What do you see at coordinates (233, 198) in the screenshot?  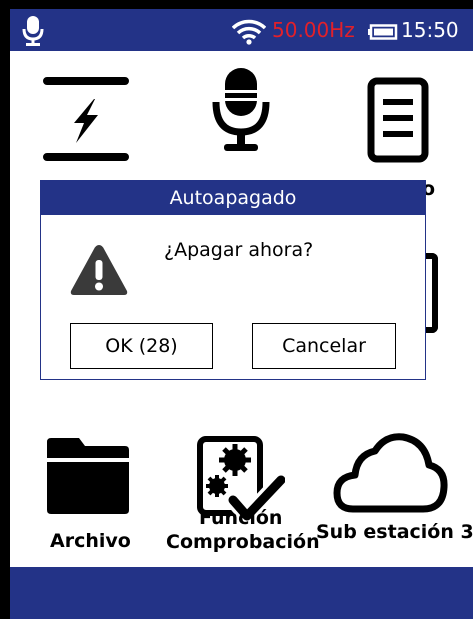 I see `dialog-title: Autoapagado` at bounding box center [233, 198].